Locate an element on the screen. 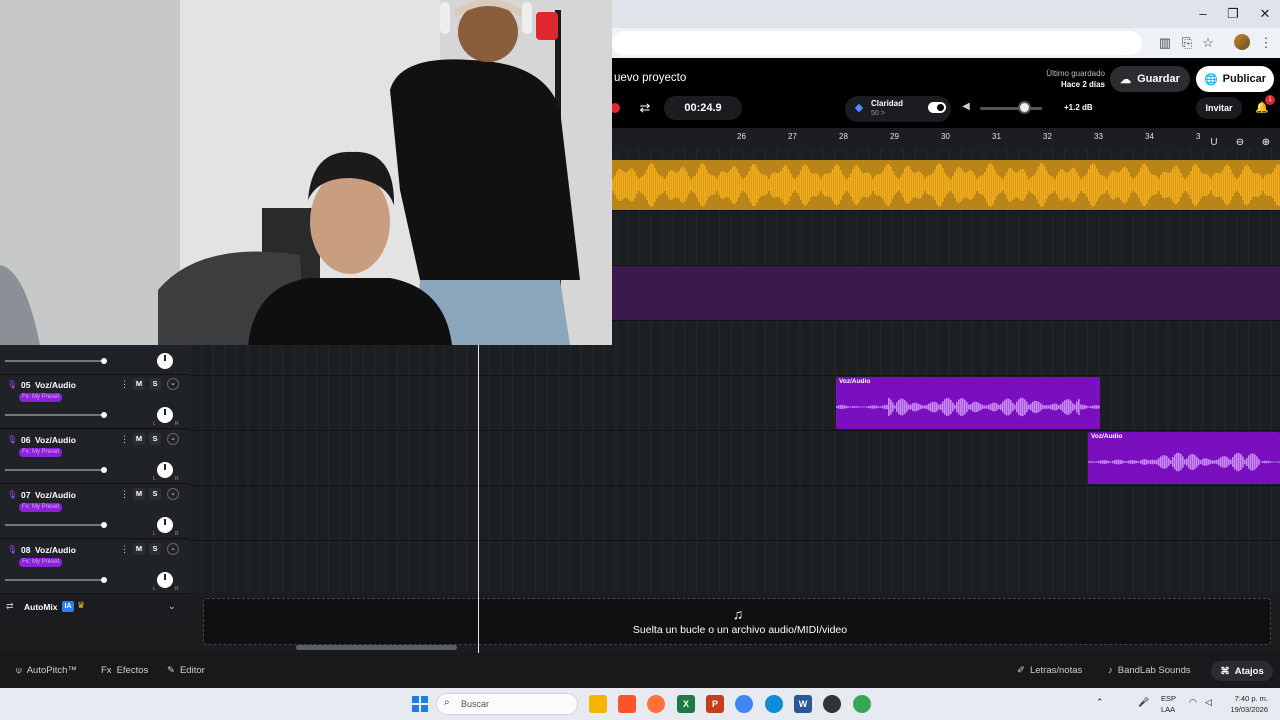 The image size is (1280, 720). volume-icon: ◁ is located at coordinates (1208, 702).